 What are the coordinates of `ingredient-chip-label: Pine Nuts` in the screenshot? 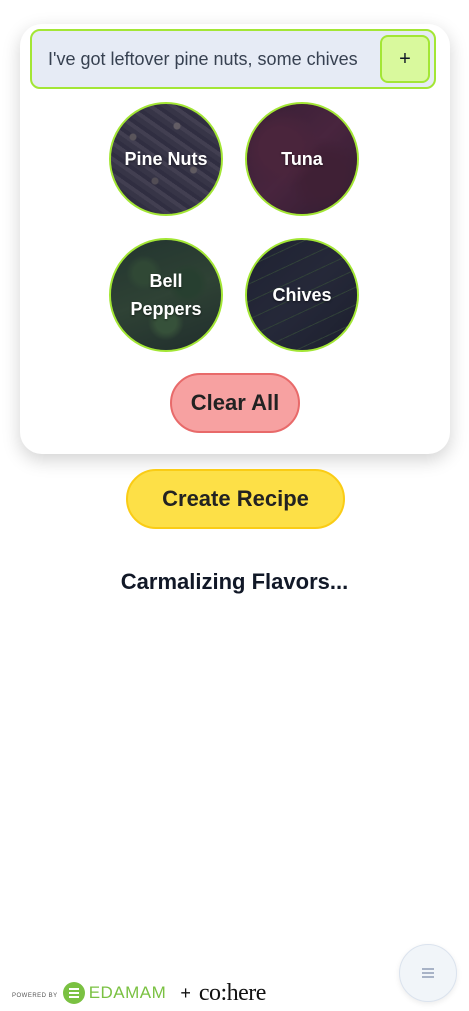 It's located at (166, 159).